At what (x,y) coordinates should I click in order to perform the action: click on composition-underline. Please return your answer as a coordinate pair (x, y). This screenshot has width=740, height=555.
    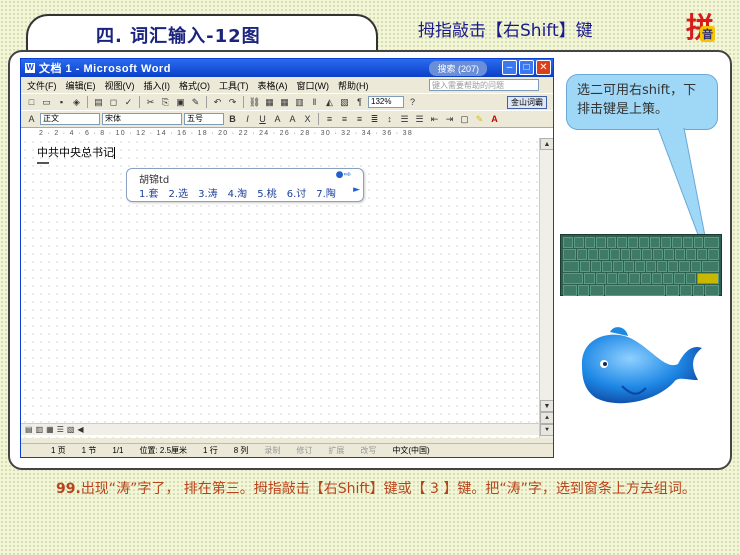
    Looking at the image, I should click on (43, 163).